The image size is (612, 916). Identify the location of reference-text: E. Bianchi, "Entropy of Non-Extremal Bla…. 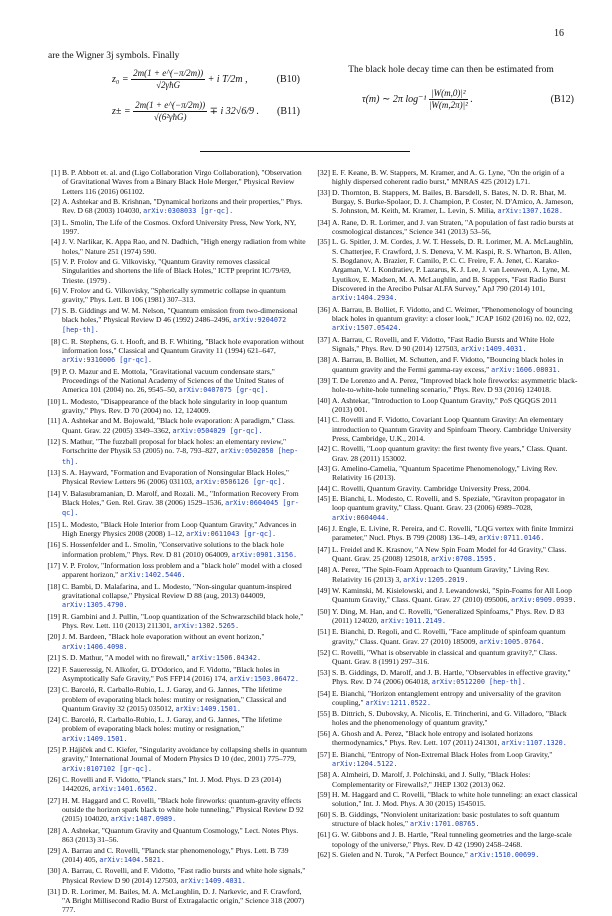
(442, 754).